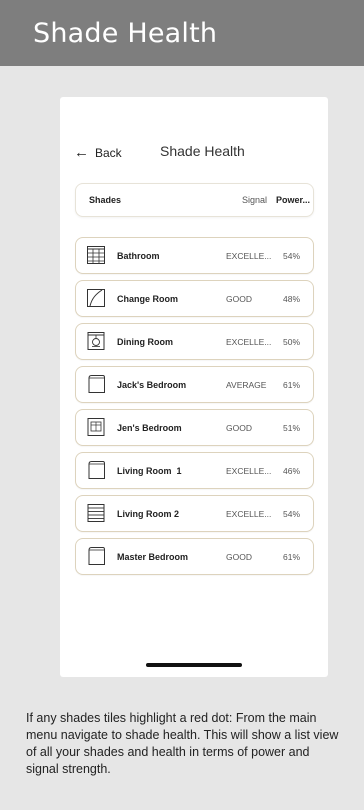 The height and width of the screenshot is (810, 364). What do you see at coordinates (194, 298) in the screenshot?
I see `shade-row-change-room: Change Room GOOD 48%` at bounding box center [194, 298].